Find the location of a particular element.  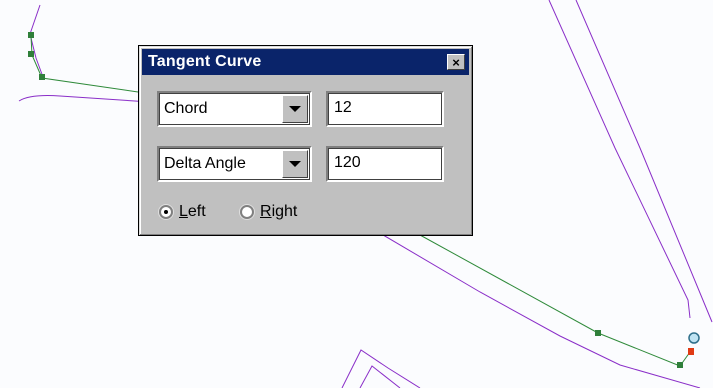

curve-parameter-2-dropdown: Delta Angle is located at coordinates (234, 164).